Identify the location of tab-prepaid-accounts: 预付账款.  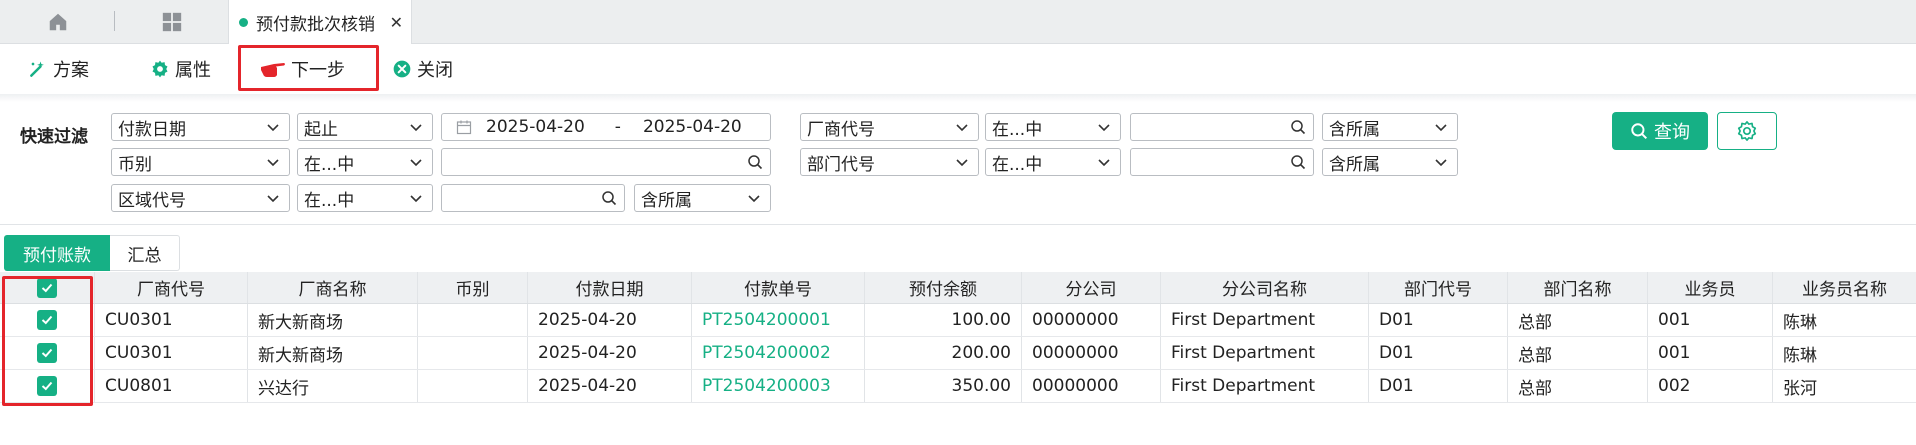
(57, 253).